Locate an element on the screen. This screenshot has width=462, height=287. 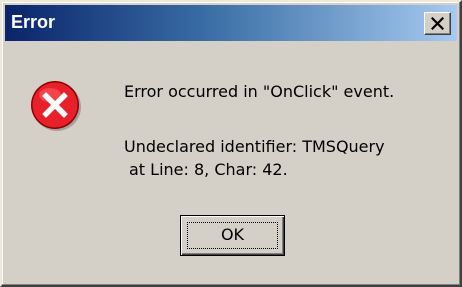
close-button is located at coordinates (437, 23).